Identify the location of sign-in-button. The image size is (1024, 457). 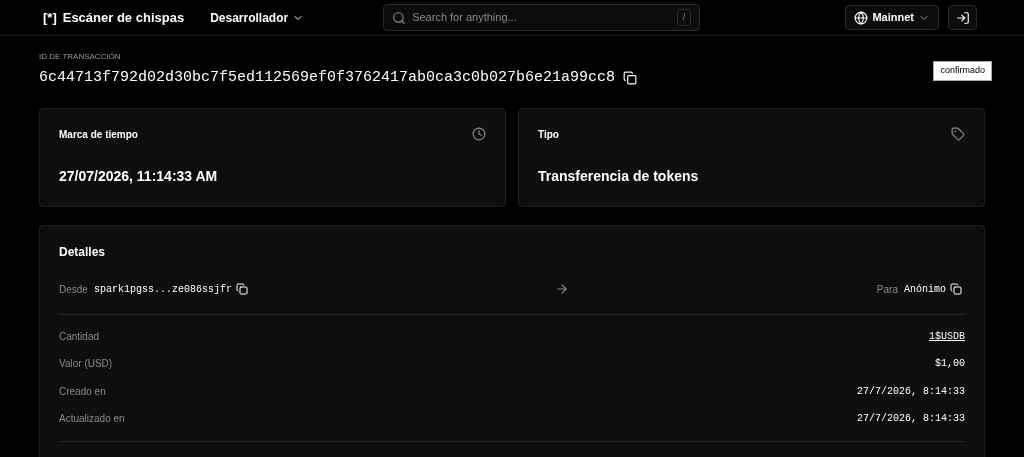
(962, 17).